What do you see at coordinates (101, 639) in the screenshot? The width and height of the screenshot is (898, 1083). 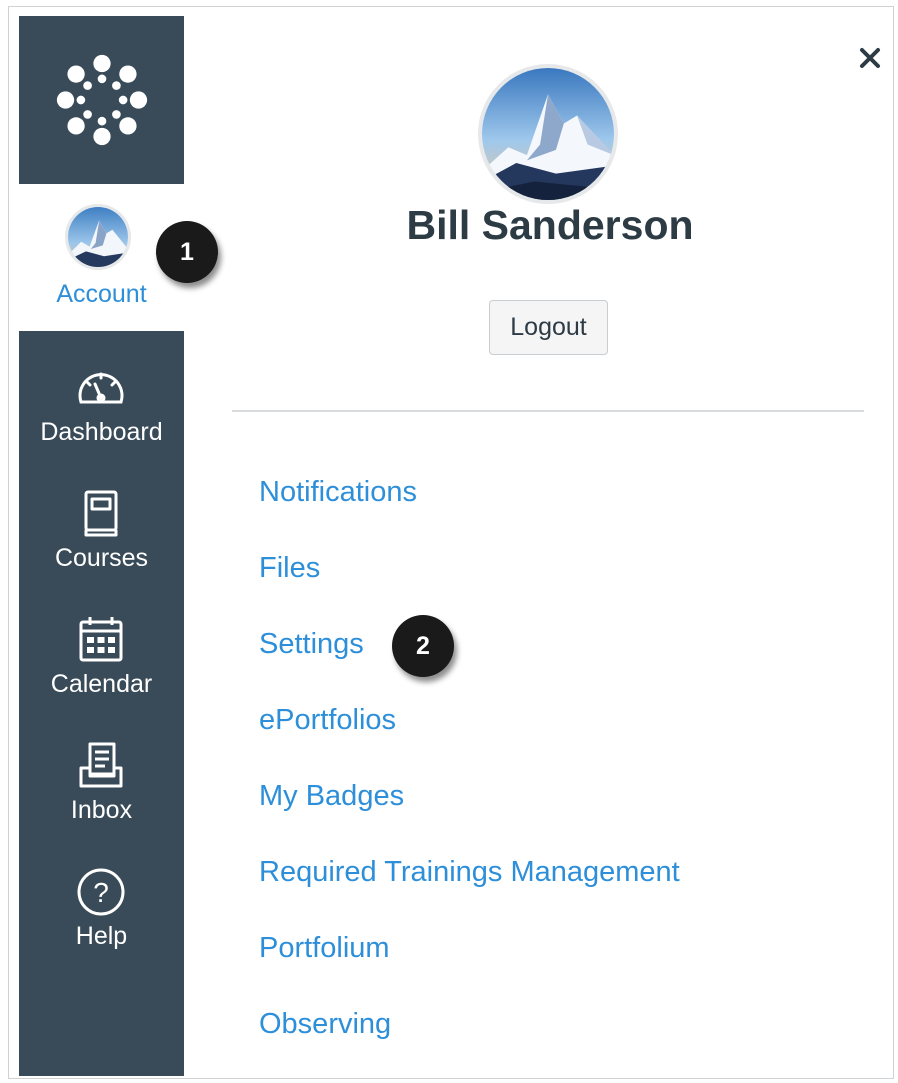 I see `calendar-icon` at bounding box center [101, 639].